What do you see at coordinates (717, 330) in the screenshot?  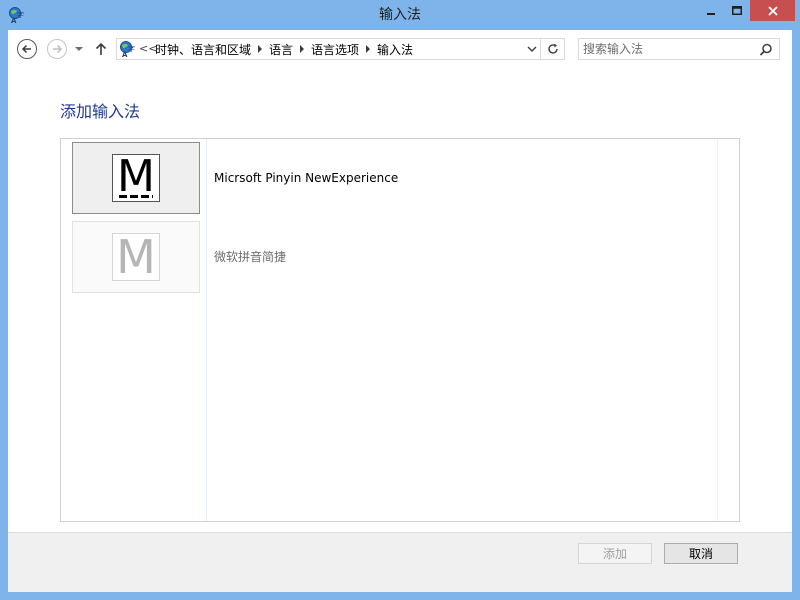 I see `list-right-divider` at bounding box center [717, 330].